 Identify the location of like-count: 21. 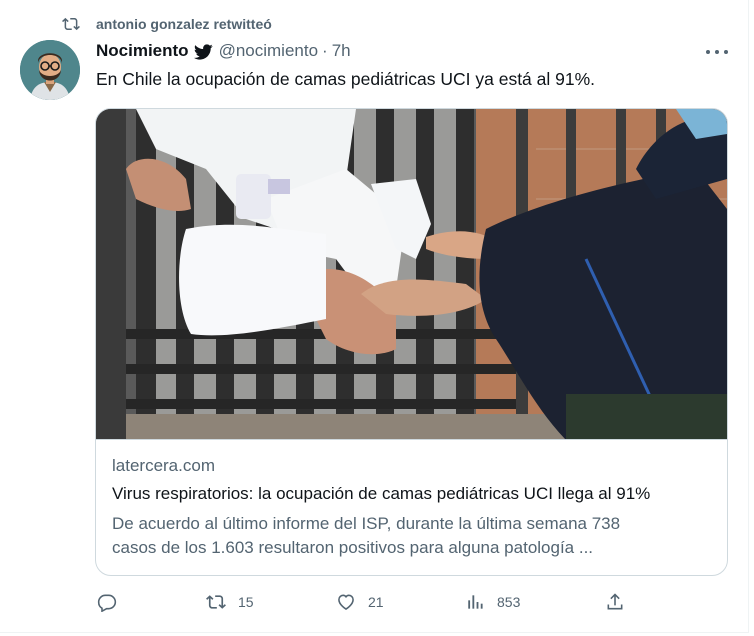
(376, 602).